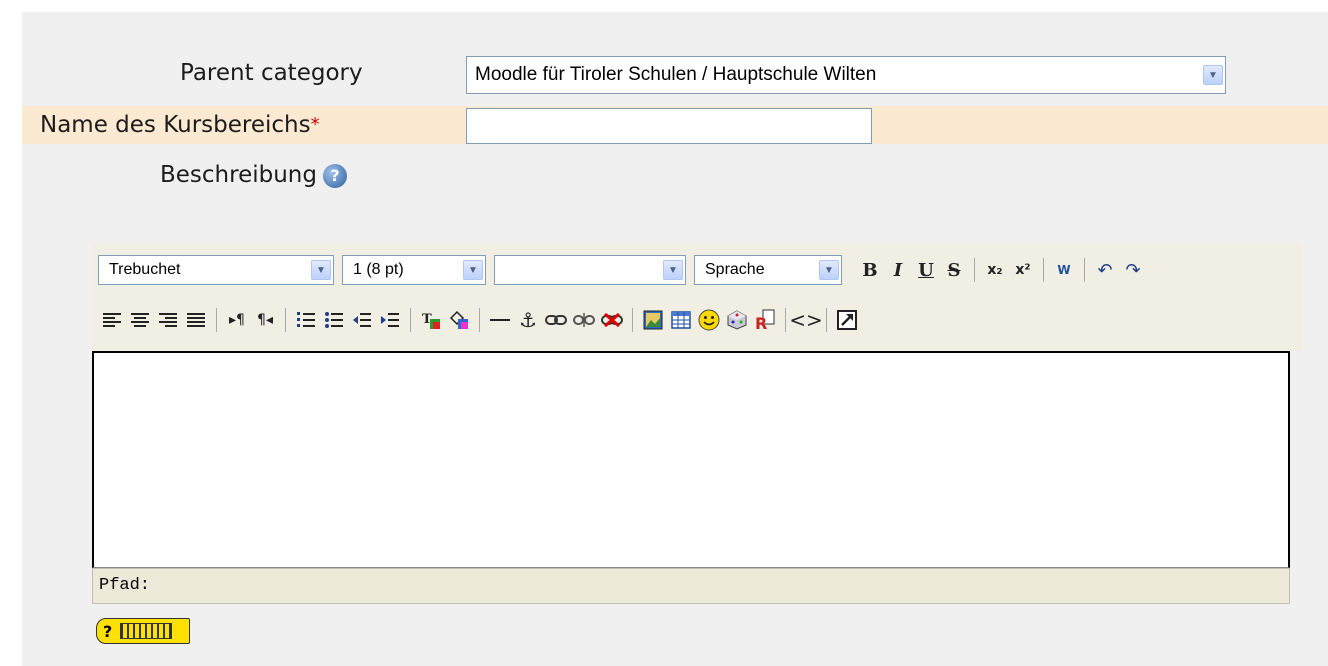  What do you see at coordinates (847, 320) in the screenshot?
I see `fullscreen-icon` at bounding box center [847, 320].